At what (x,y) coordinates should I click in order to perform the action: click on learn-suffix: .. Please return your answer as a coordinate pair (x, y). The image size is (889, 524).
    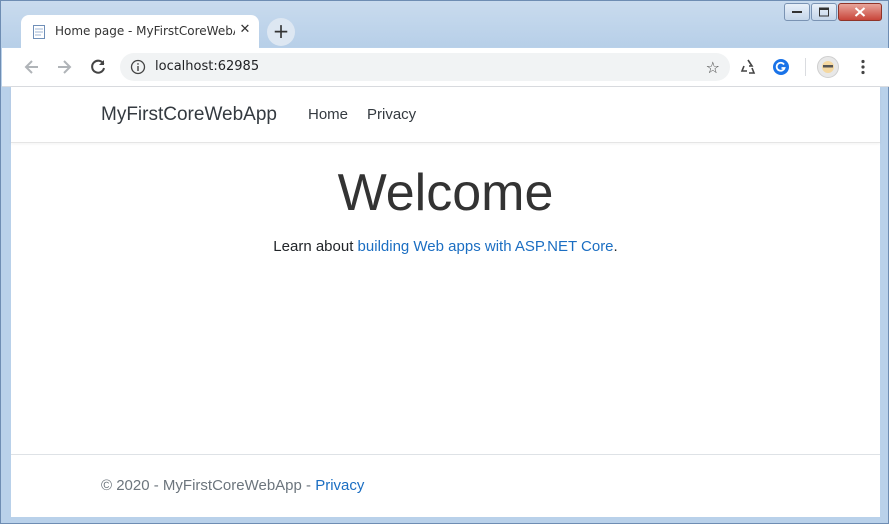
    Looking at the image, I should click on (615, 246).